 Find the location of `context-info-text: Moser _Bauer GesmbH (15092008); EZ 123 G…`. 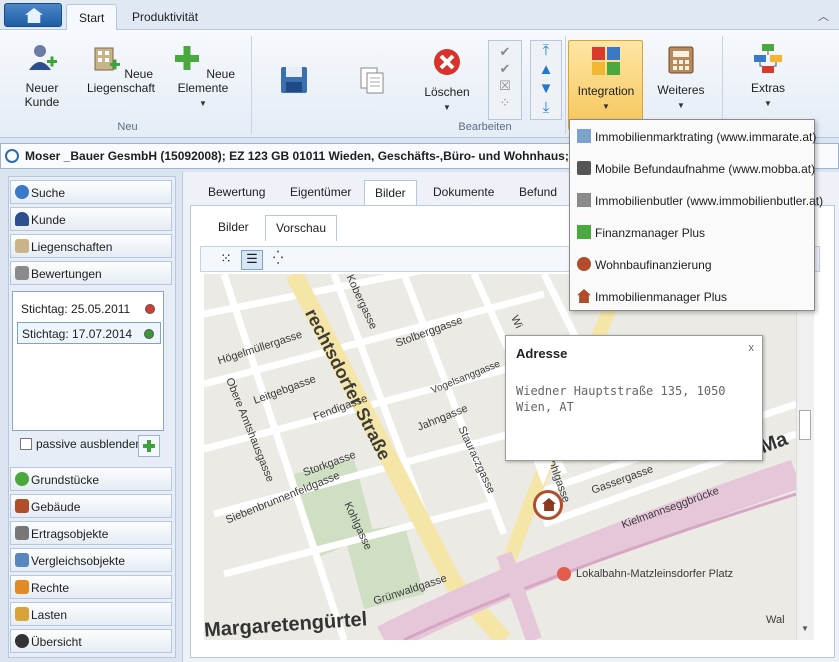

context-info-text: Moser _Bauer GesmbH (15092008); EZ 123 G… is located at coordinates (330, 156).